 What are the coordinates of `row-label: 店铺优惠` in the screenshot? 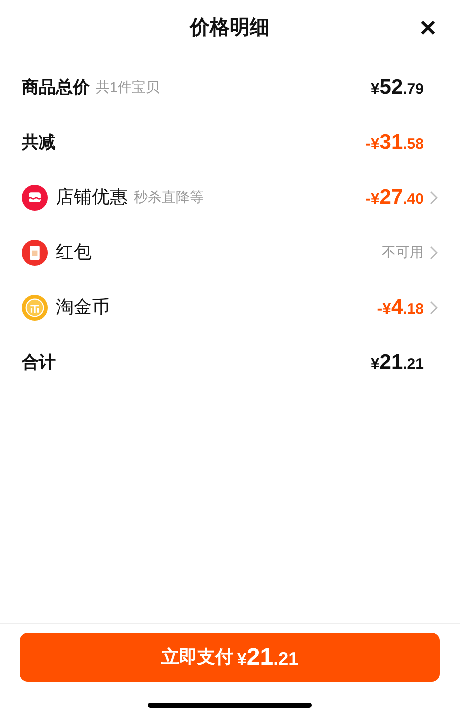 It's located at (92, 197).